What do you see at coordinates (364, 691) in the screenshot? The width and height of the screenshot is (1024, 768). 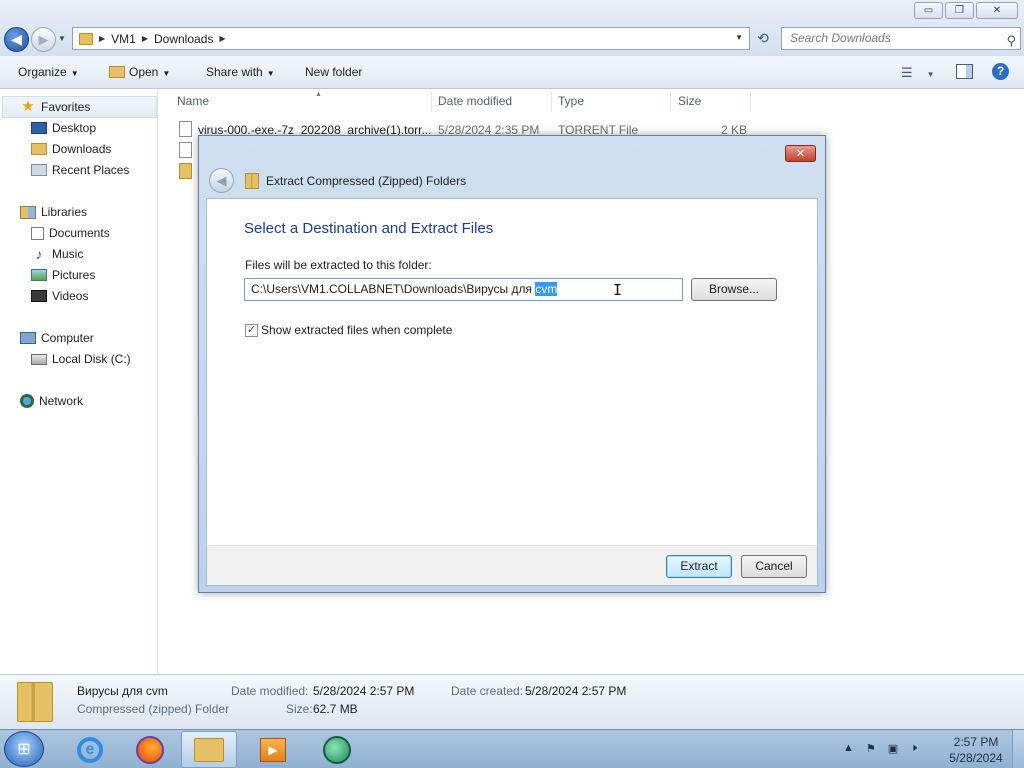 I see `details-date-modified: 5/28/2024 2:57 PM` at bounding box center [364, 691].